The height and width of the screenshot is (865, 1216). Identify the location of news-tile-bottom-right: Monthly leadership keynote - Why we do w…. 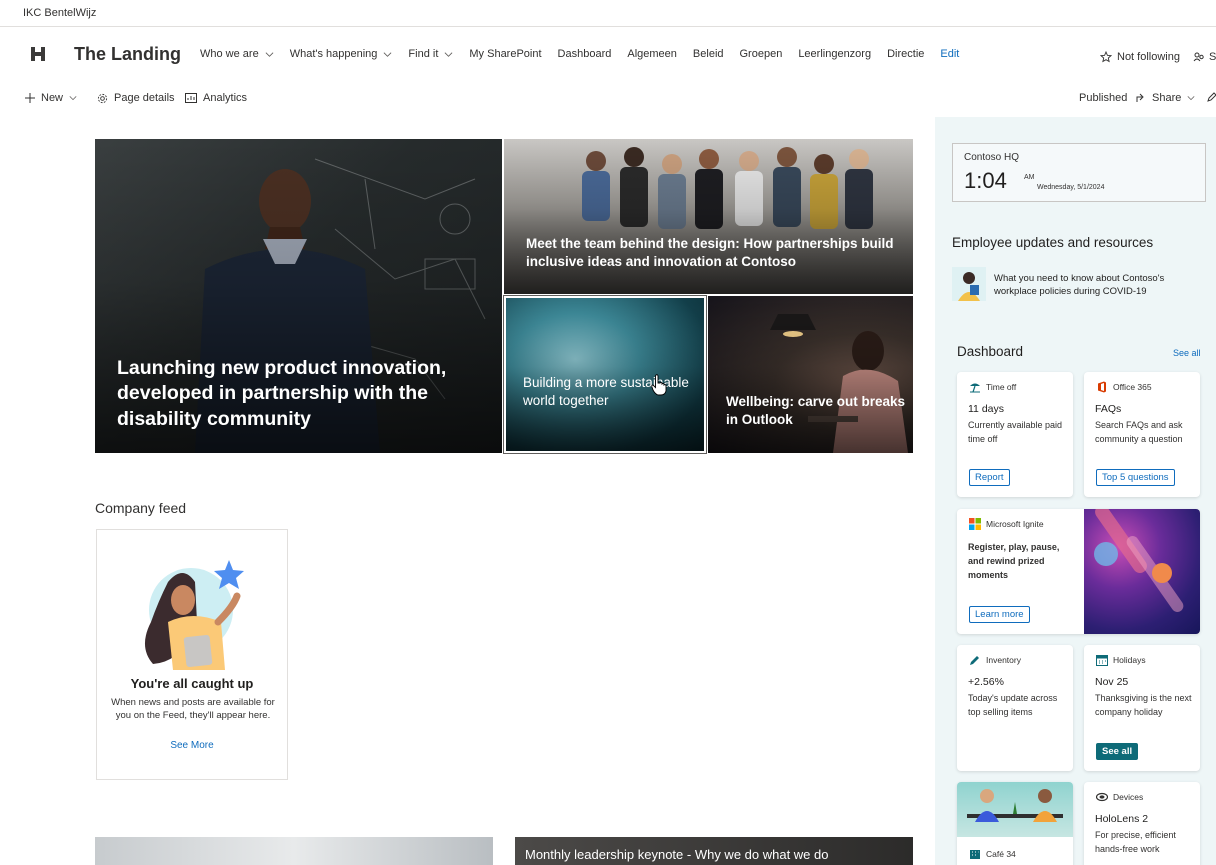
(714, 851).